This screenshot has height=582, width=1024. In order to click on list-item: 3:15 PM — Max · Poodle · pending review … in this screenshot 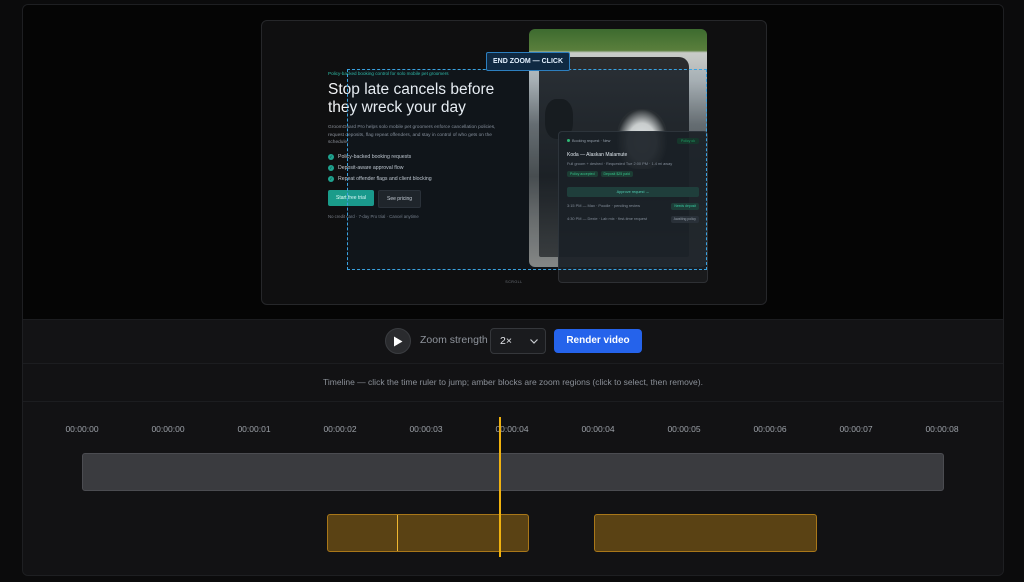, I will do `click(633, 206)`.